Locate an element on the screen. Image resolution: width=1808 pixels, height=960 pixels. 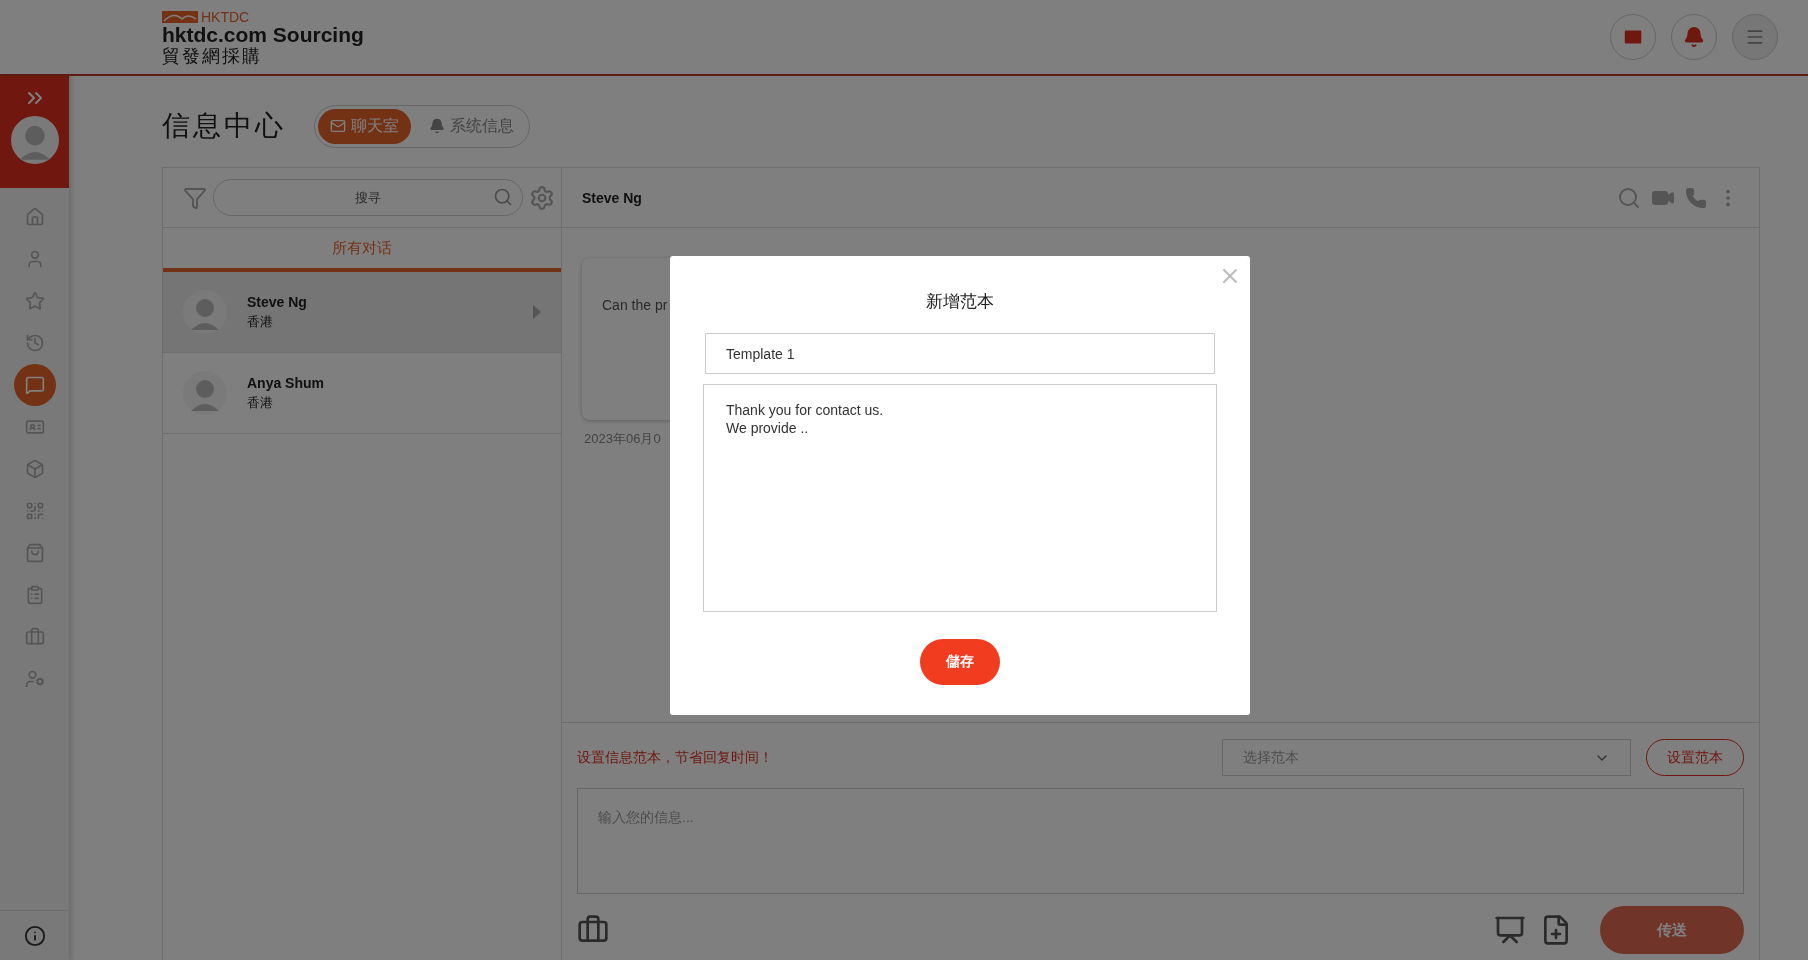
qr-code-icon is located at coordinates (34, 511).